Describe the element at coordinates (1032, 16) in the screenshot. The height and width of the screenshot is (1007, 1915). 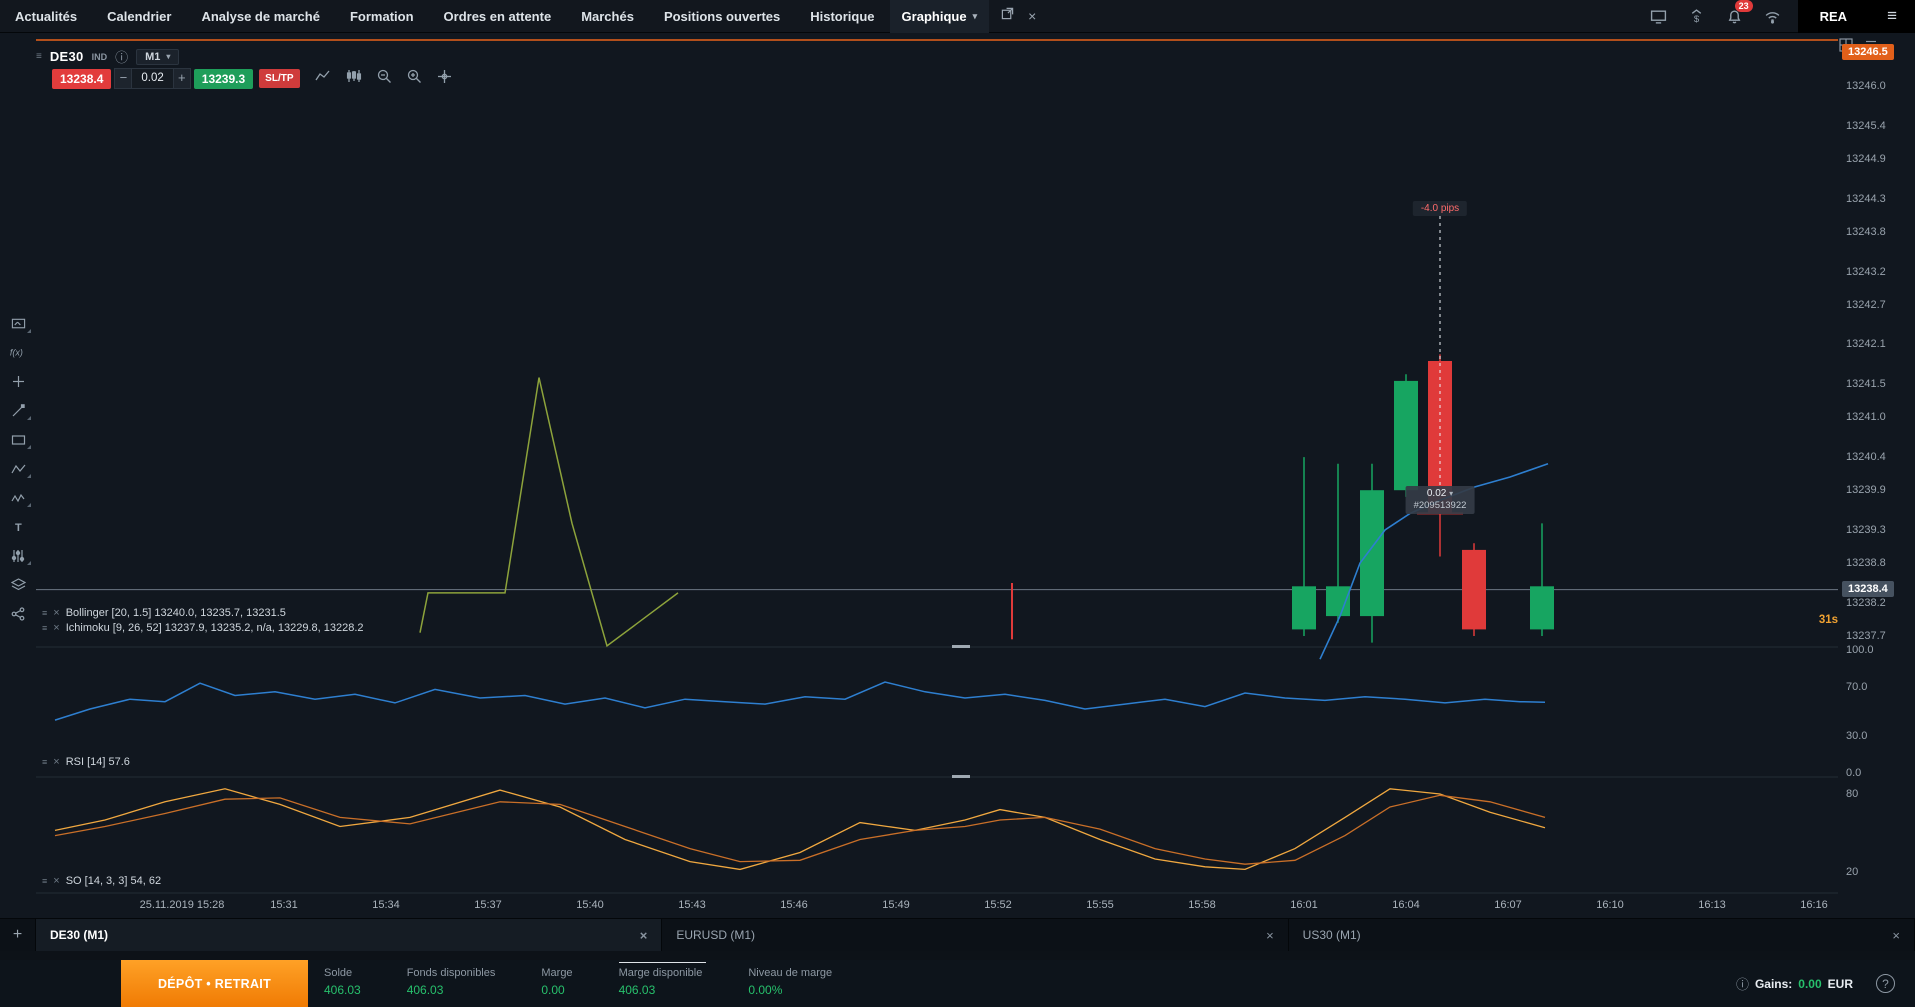
I see `close-chart-tab-icon: ×` at that location.